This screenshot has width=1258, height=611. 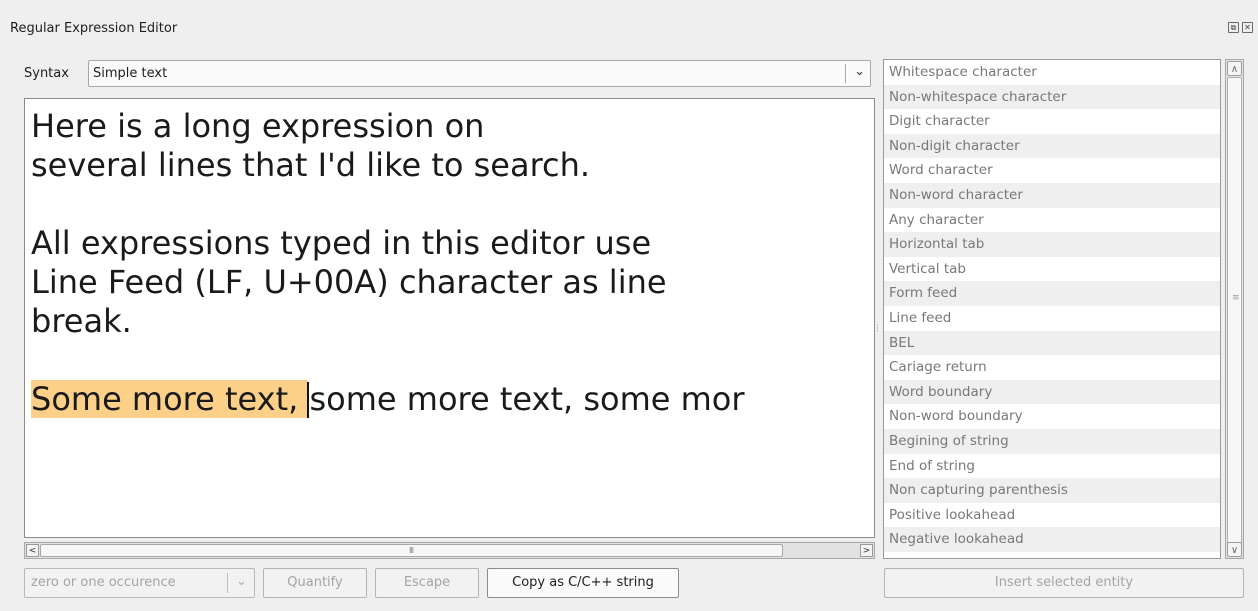 I want to click on quantifier-value: zero or one occurence, so click(x=103, y=582).